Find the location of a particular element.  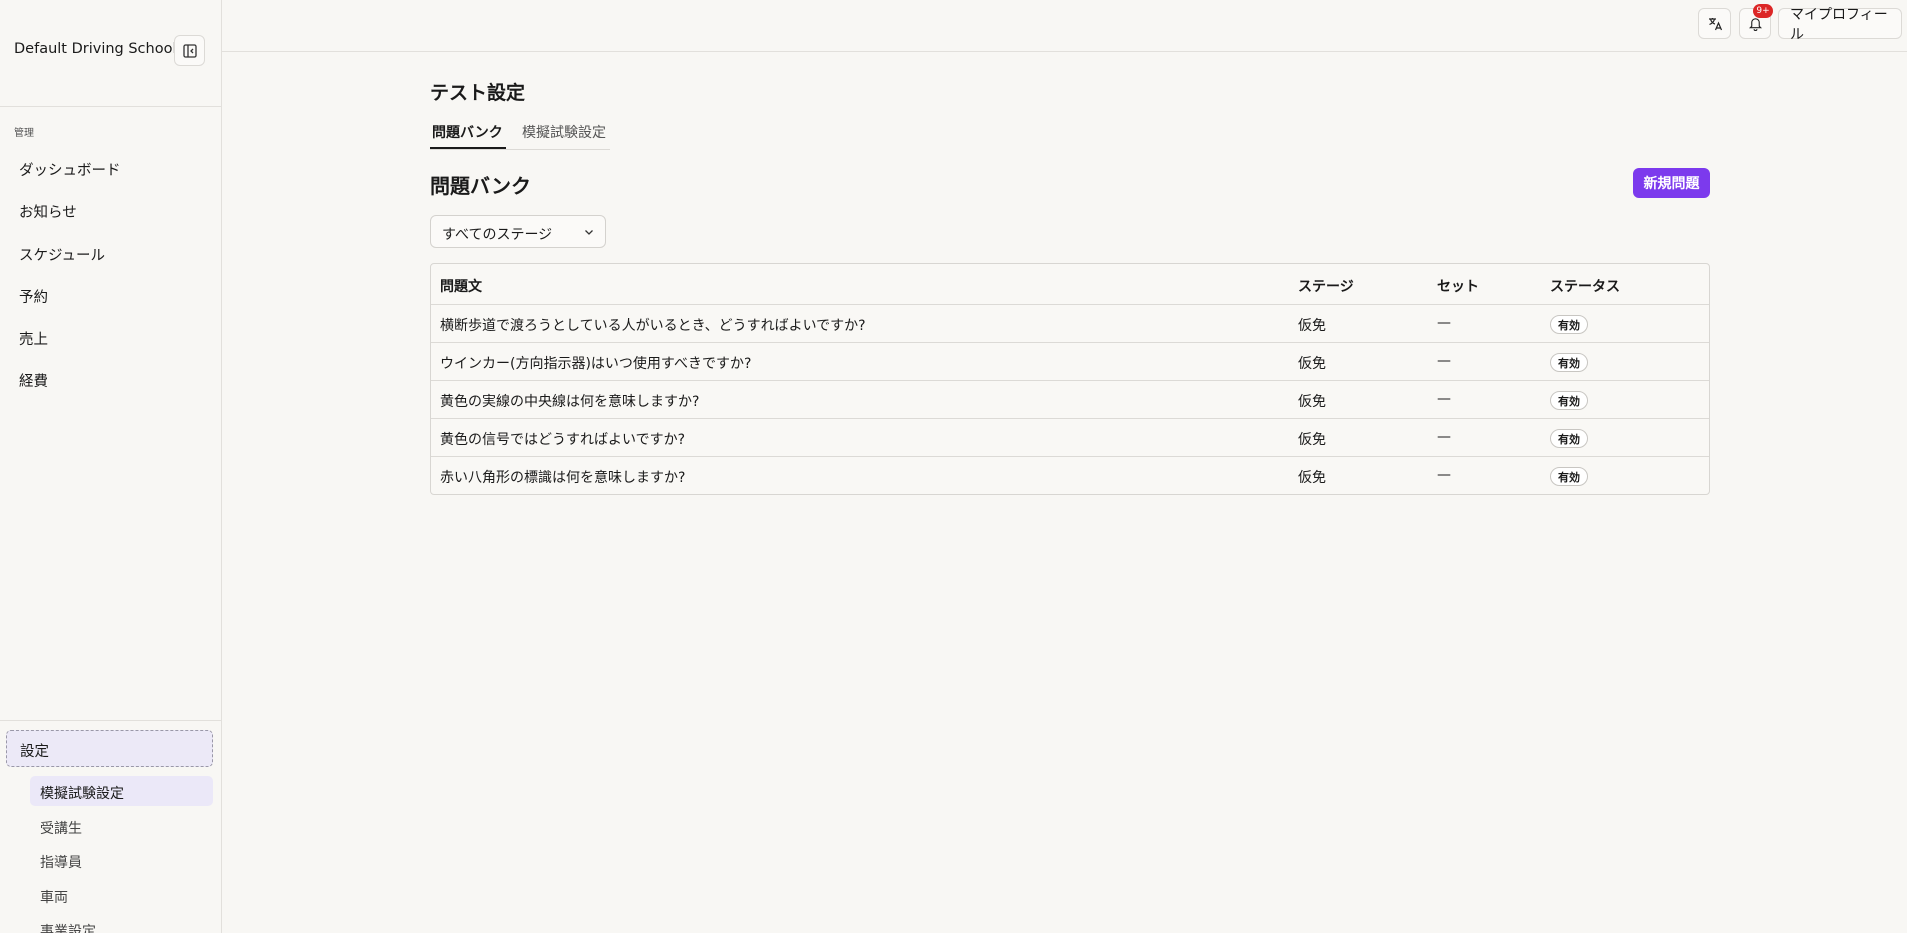

tab-question-bank: 問題バンク is located at coordinates (467, 132).